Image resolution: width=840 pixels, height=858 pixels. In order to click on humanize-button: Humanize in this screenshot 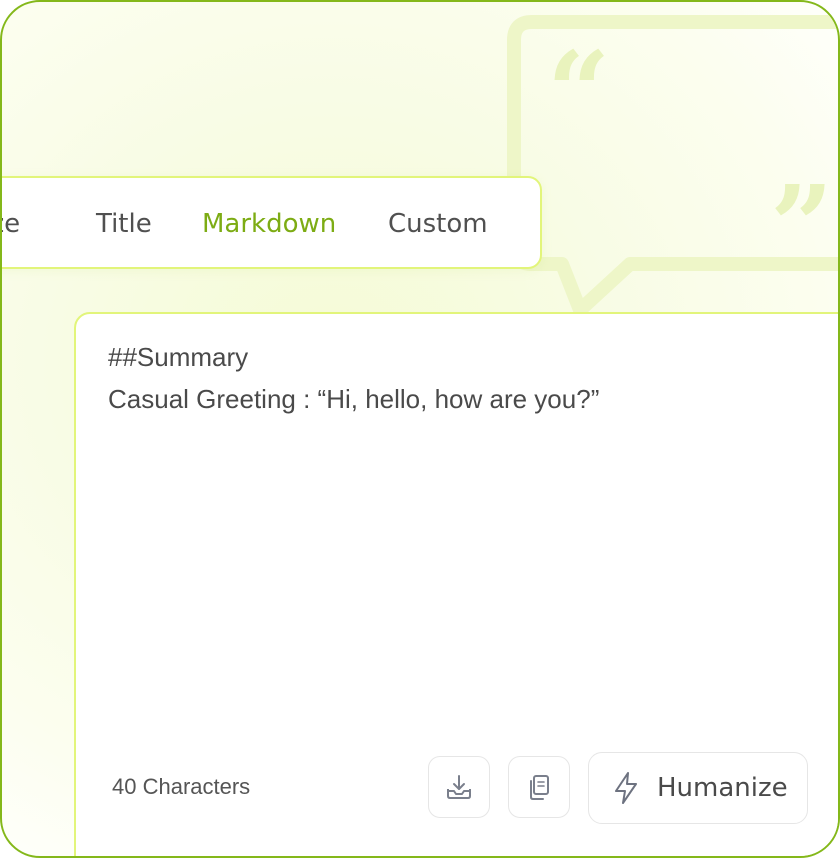, I will do `click(698, 788)`.